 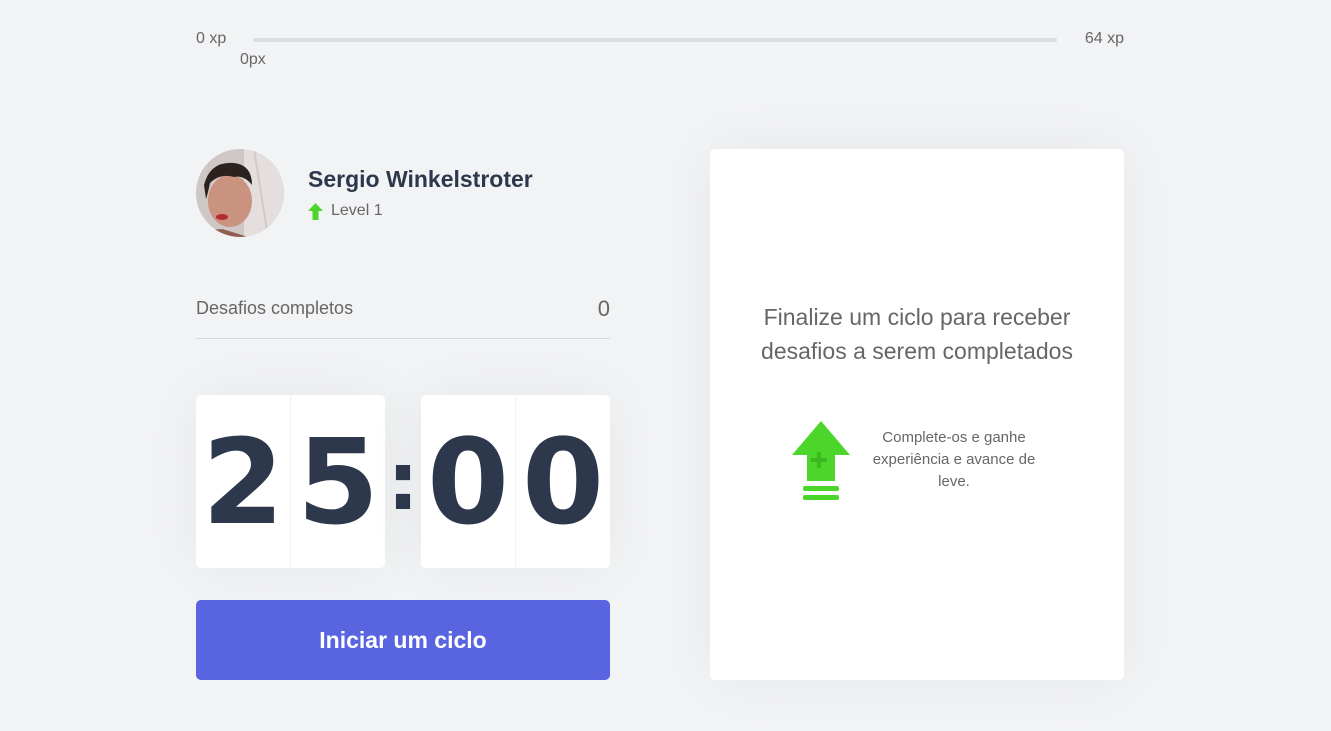 What do you see at coordinates (315, 211) in the screenshot?
I see `level-up-arrow-icon` at bounding box center [315, 211].